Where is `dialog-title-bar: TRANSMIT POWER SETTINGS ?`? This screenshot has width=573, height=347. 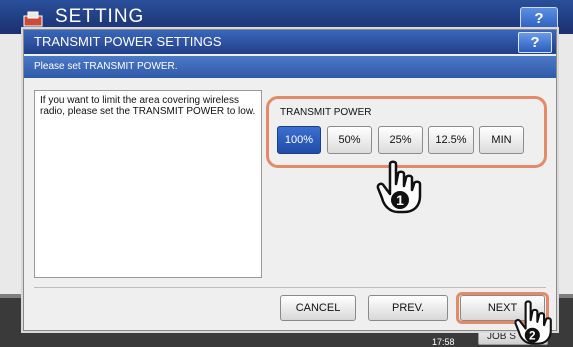
dialog-title-bar: TRANSMIT POWER SETTINGS ? is located at coordinates (290, 42).